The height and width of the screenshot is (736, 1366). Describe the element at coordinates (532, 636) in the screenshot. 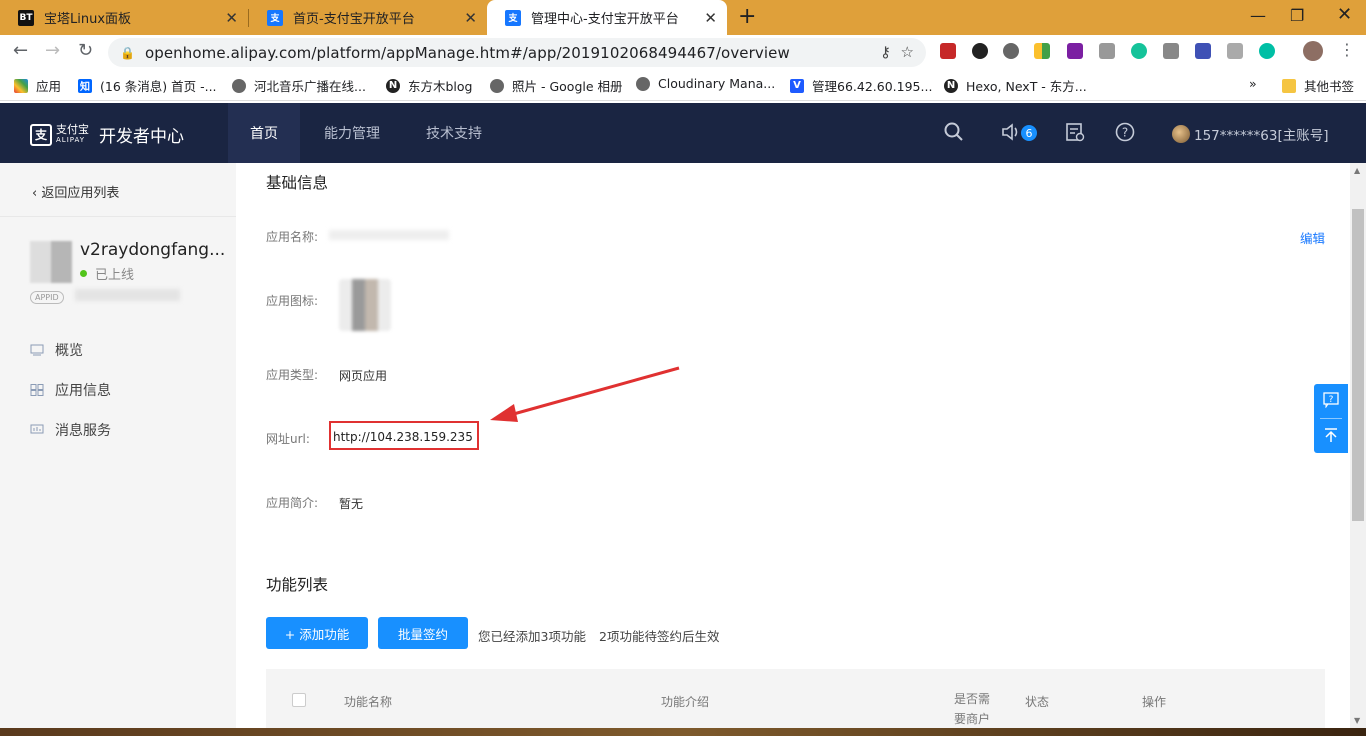

I see `feature-count-note: 您已经添加3项功能` at that location.